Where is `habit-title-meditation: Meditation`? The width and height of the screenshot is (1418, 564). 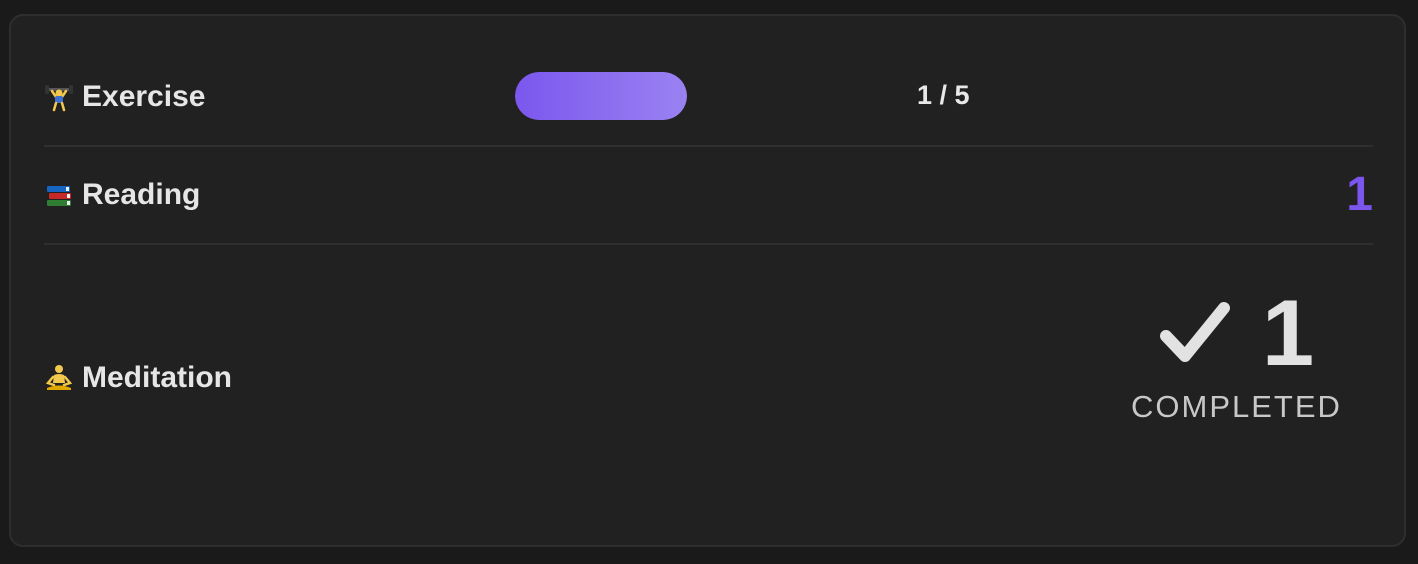
habit-title-meditation: Meditation is located at coordinates (138, 378).